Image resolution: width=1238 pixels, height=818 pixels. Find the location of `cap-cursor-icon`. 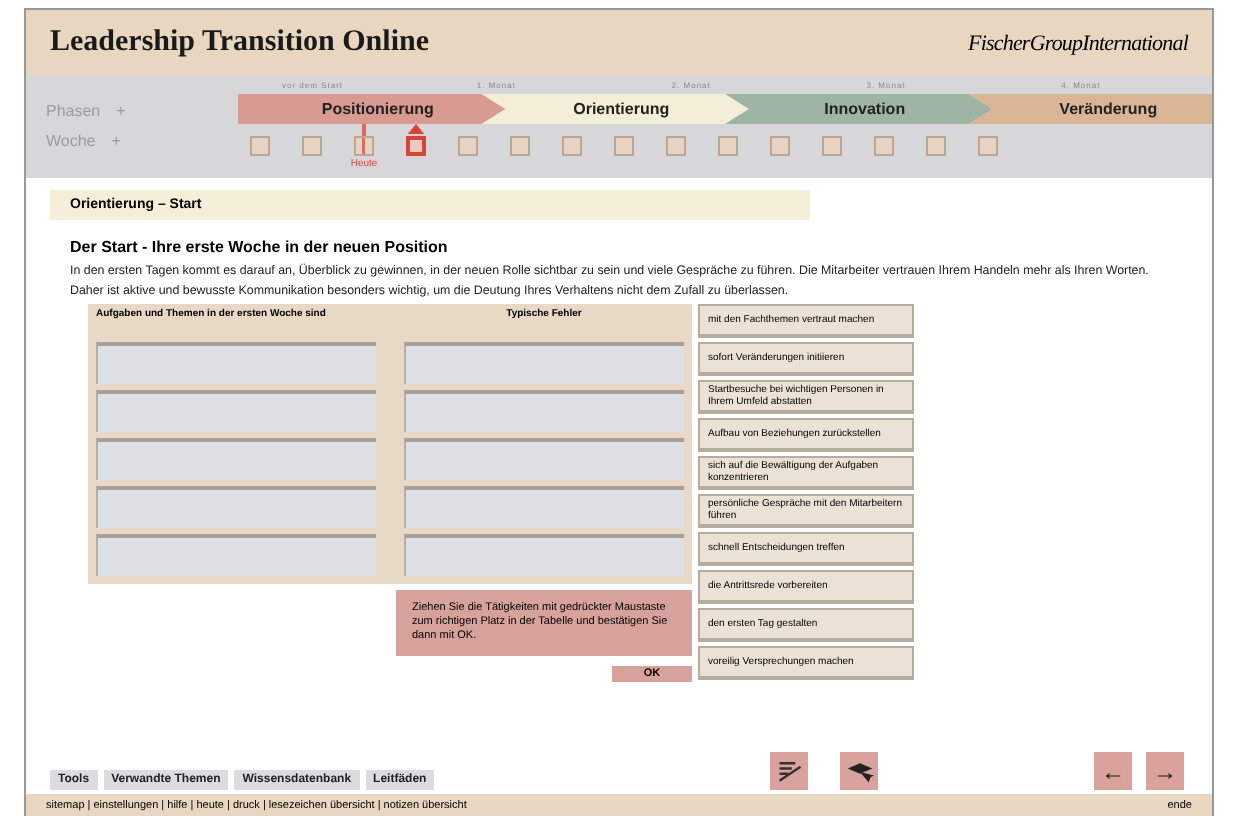

cap-cursor-icon is located at coordinates (859, 771).